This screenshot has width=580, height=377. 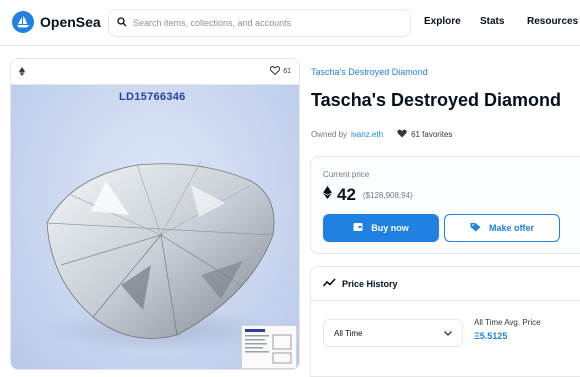 What do you see at coordinates (369, 72) in the screenshot?
I see `collection-link: Tascha's Destroyed Diamond` at bounding box center [369, 72].